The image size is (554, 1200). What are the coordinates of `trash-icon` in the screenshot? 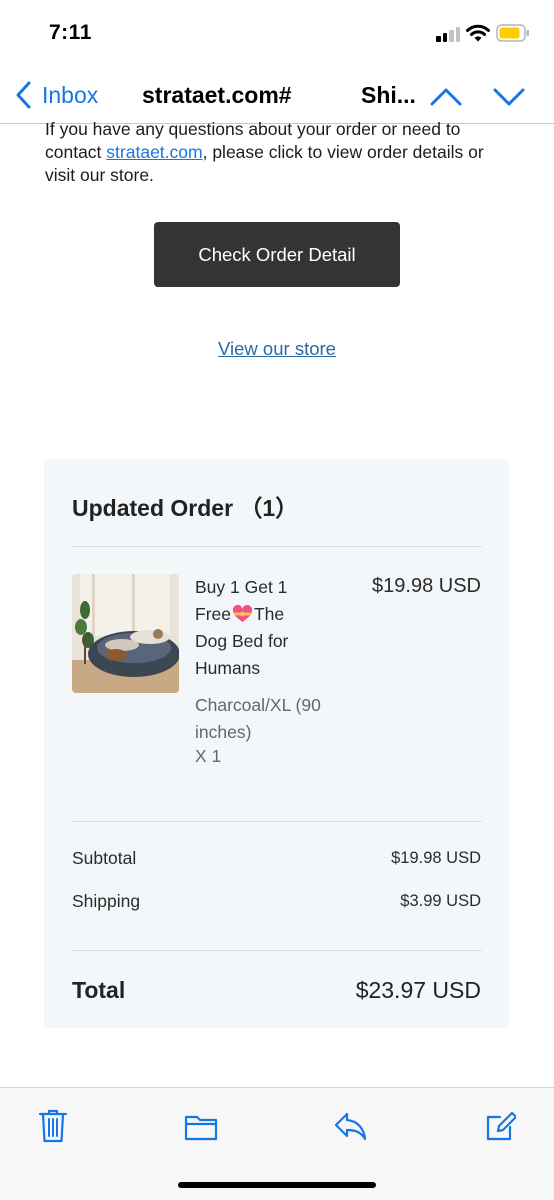 It's located at (53, 1126).